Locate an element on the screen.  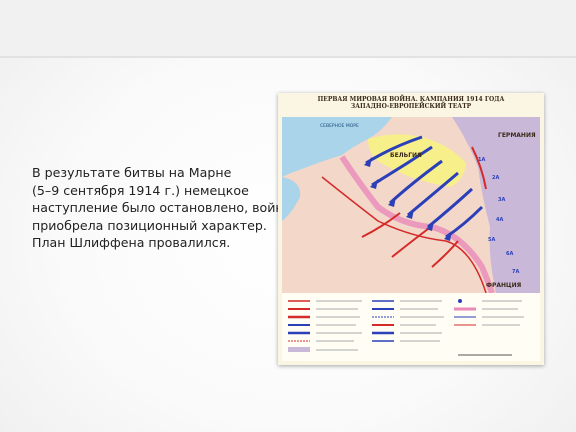
body-text-line: План Шлиффена провалился. is located at coordinates (131, 242).